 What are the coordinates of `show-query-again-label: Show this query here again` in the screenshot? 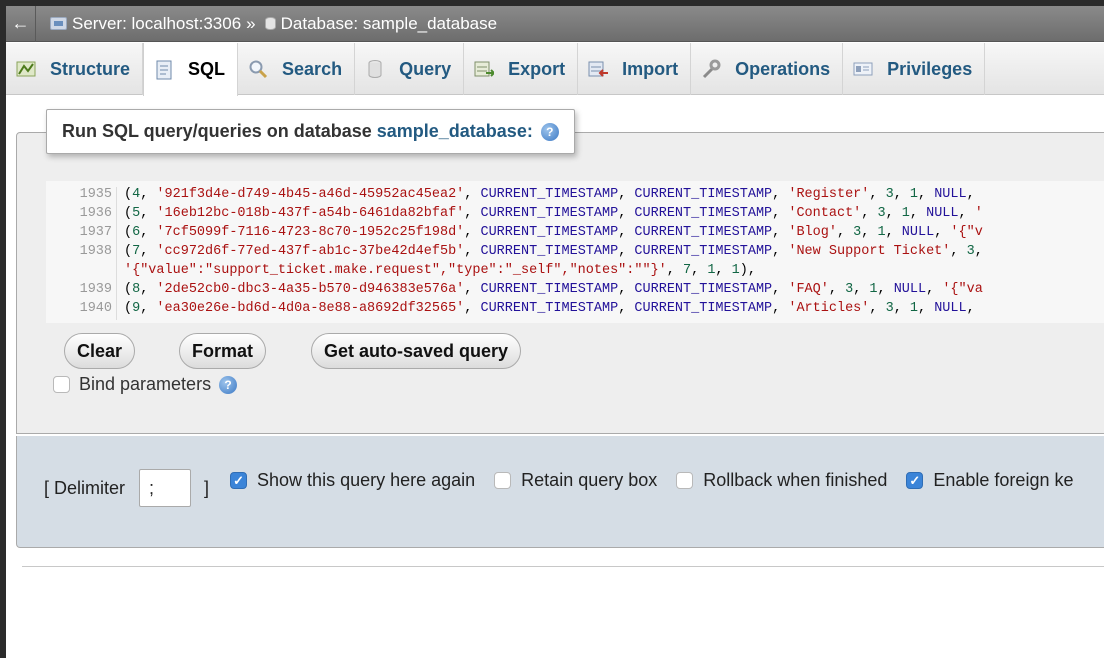 It's located at (366, 479).